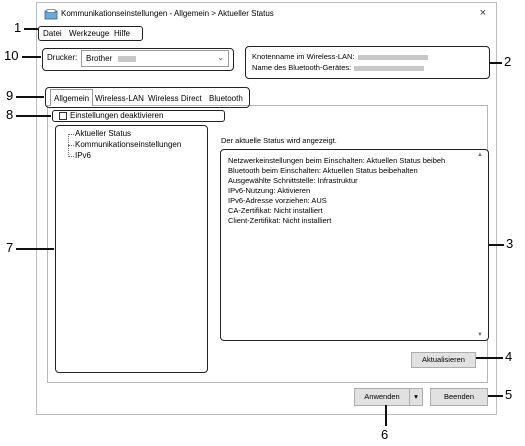 This screenshot has height=446, width=525. I want to click on redacted-bt-name, so click(389, 68).